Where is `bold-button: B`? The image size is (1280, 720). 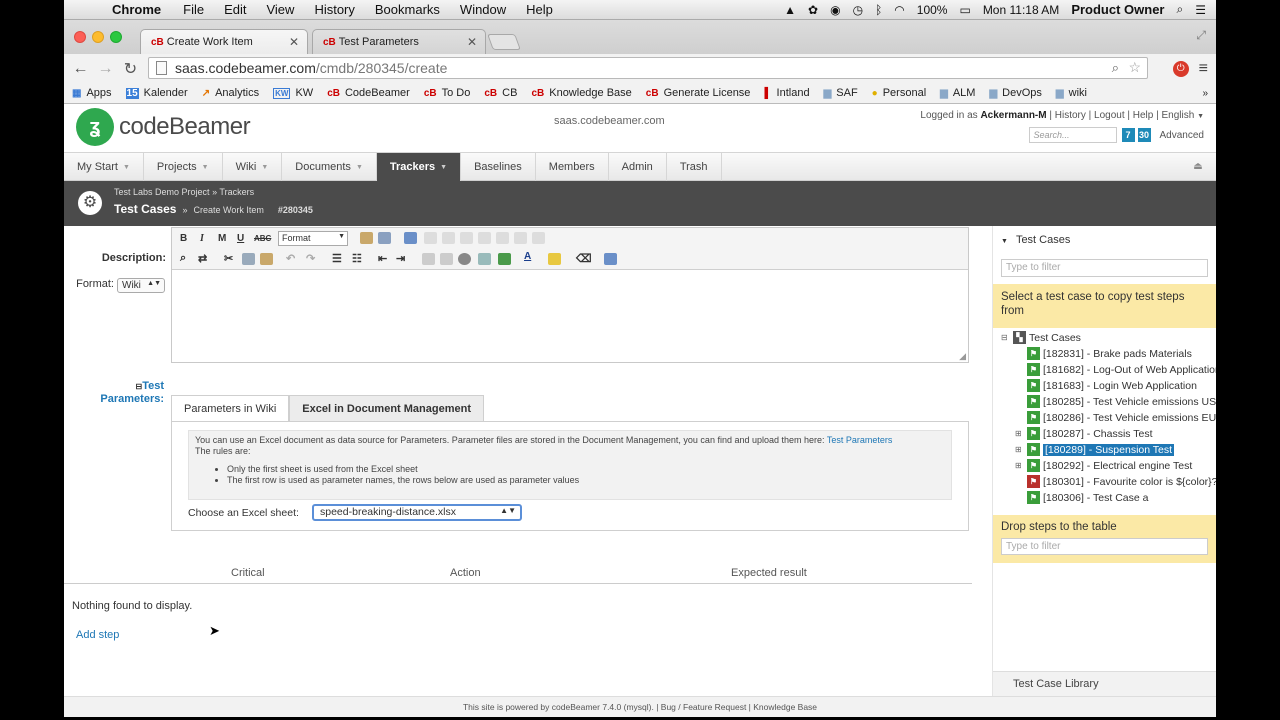
bold-button: B is located at coordinates (183, 238).